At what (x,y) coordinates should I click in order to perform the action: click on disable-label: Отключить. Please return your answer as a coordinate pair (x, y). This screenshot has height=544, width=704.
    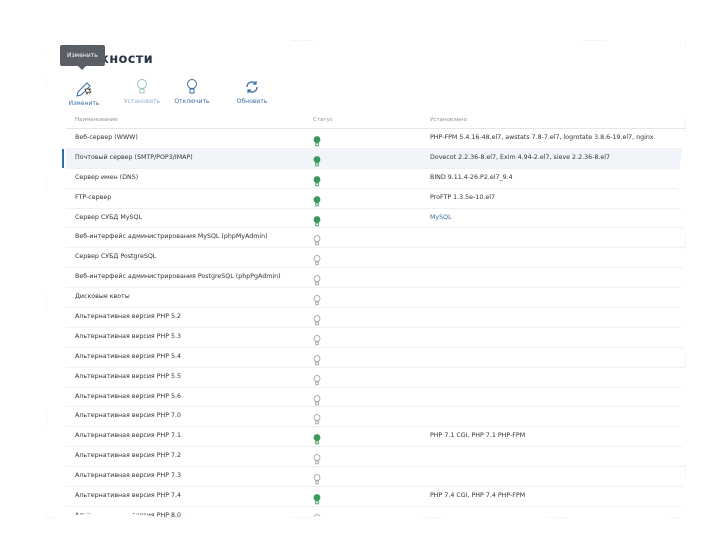
    Looking at the image, I should click on (192, 101).